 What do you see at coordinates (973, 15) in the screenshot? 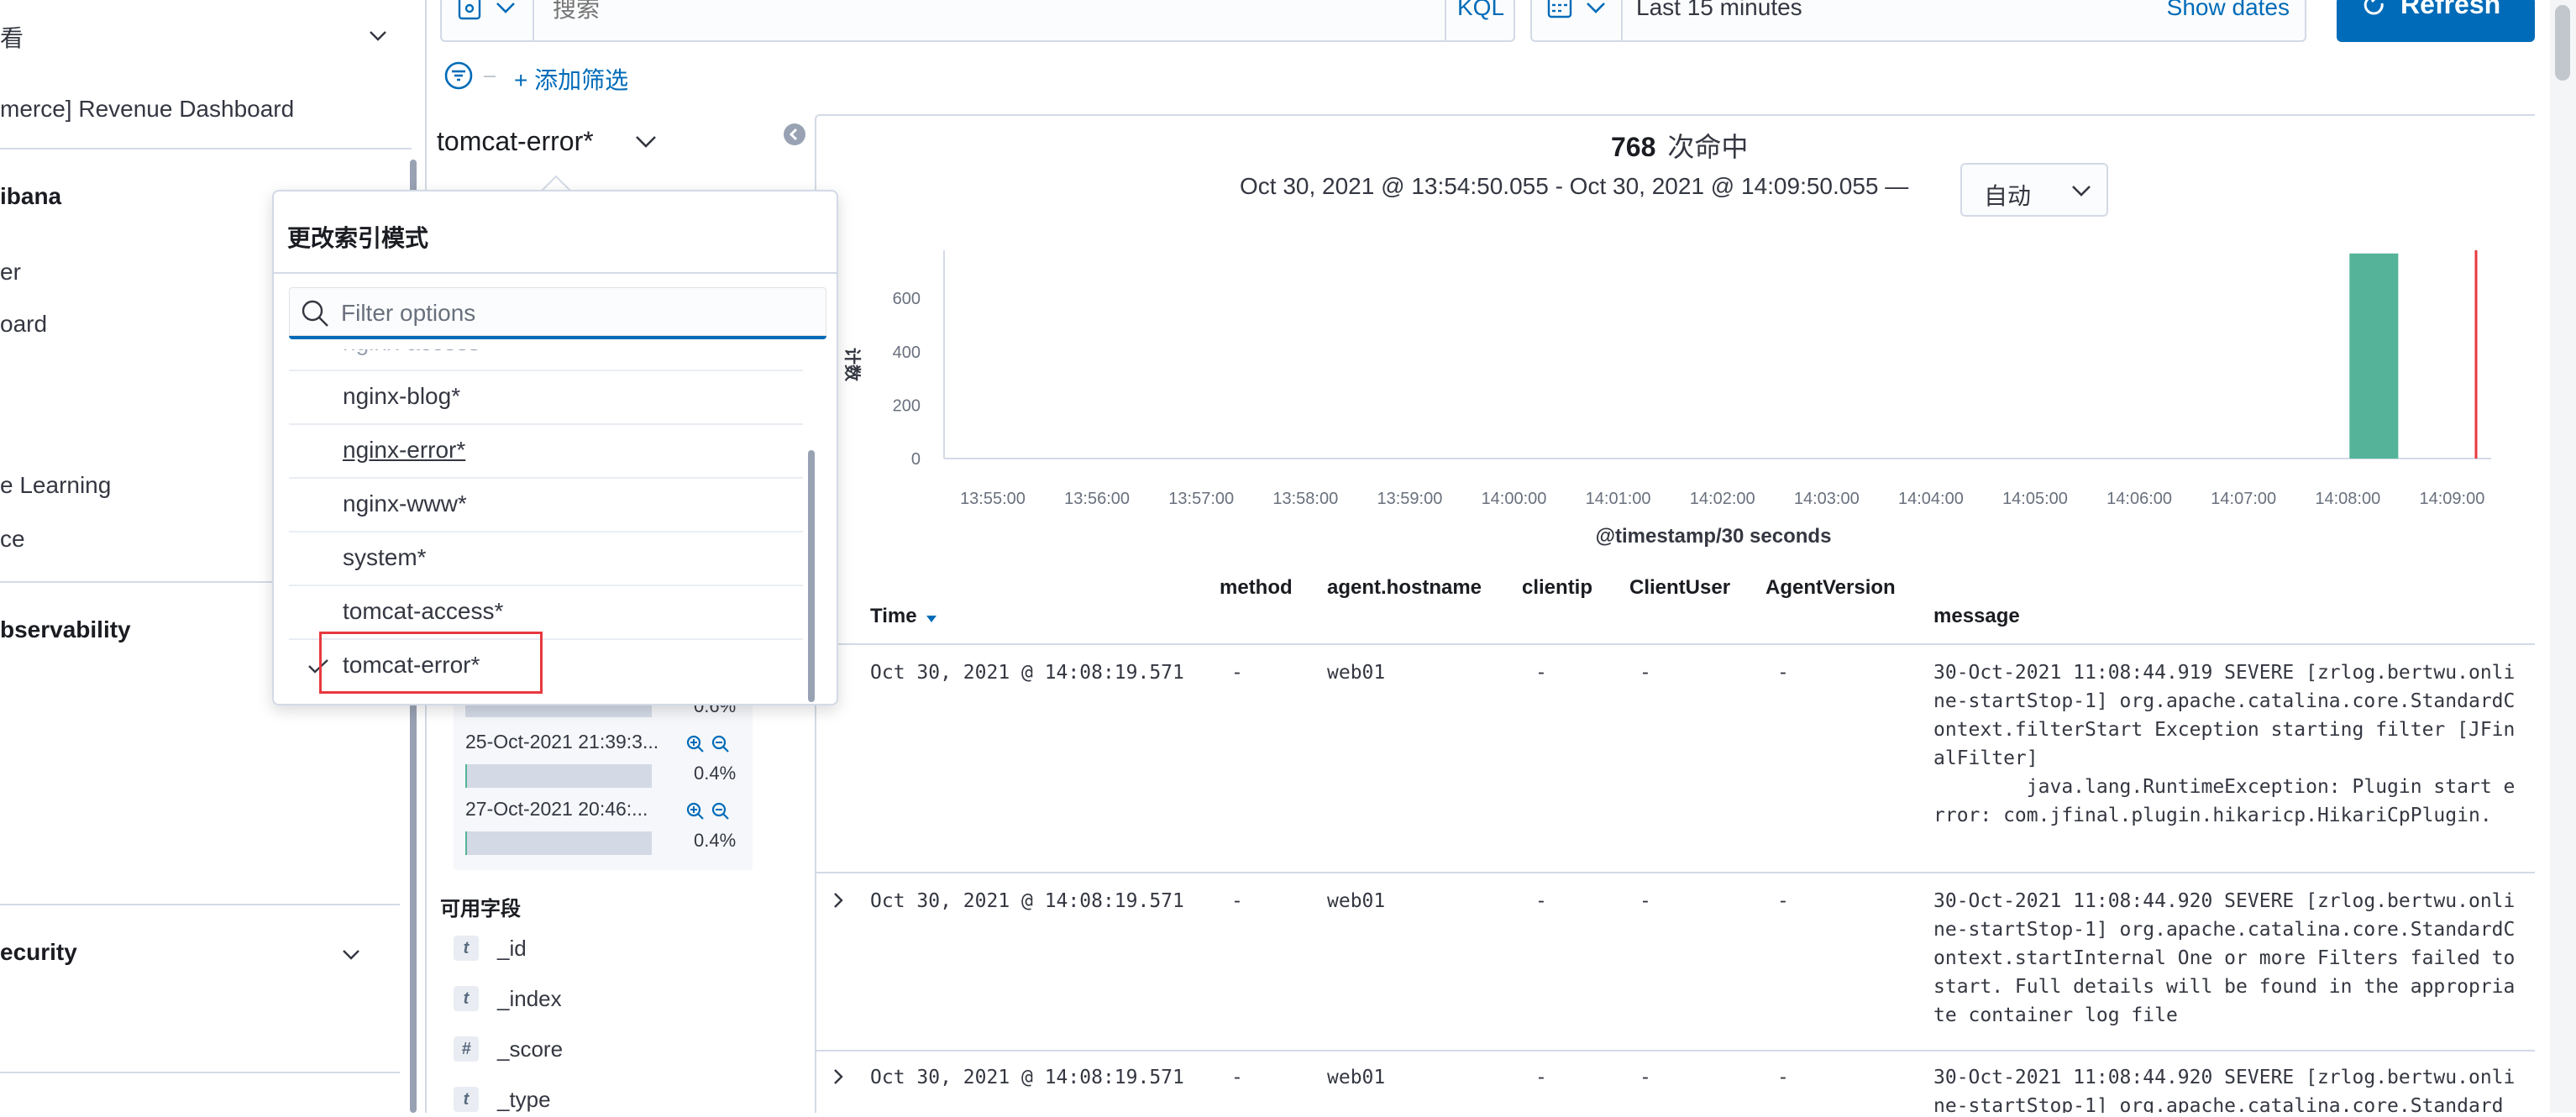
I see `search-input` at bounding box center [973, 15].